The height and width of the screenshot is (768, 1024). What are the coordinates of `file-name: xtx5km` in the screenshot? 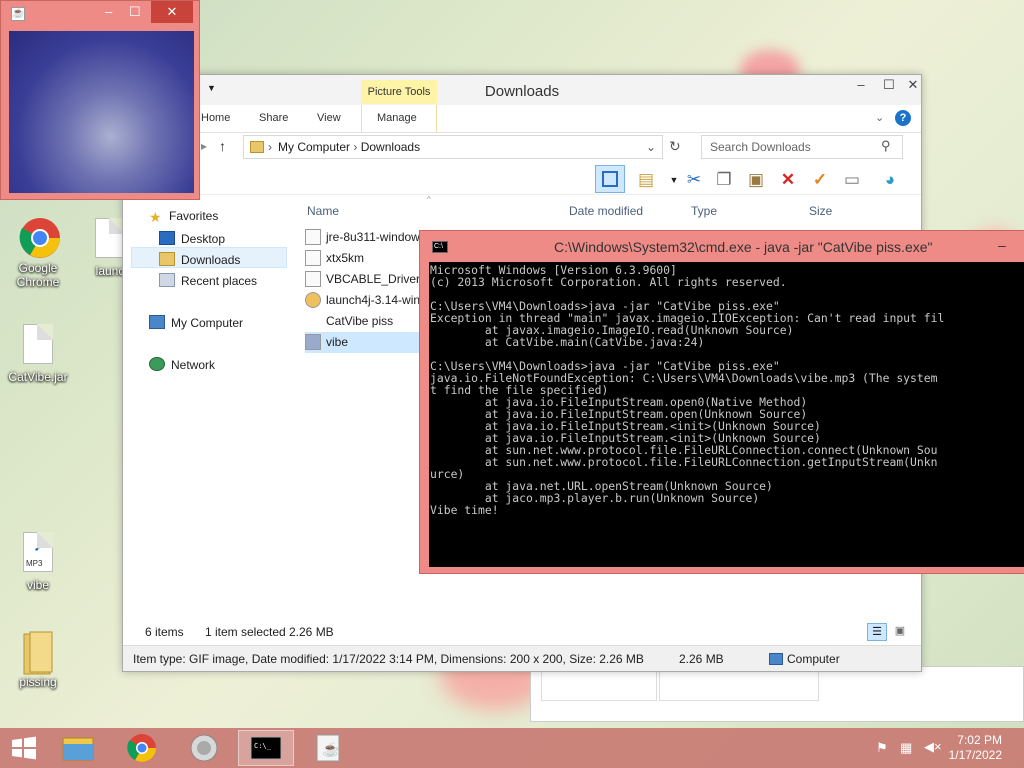 It's located at (345, 258).